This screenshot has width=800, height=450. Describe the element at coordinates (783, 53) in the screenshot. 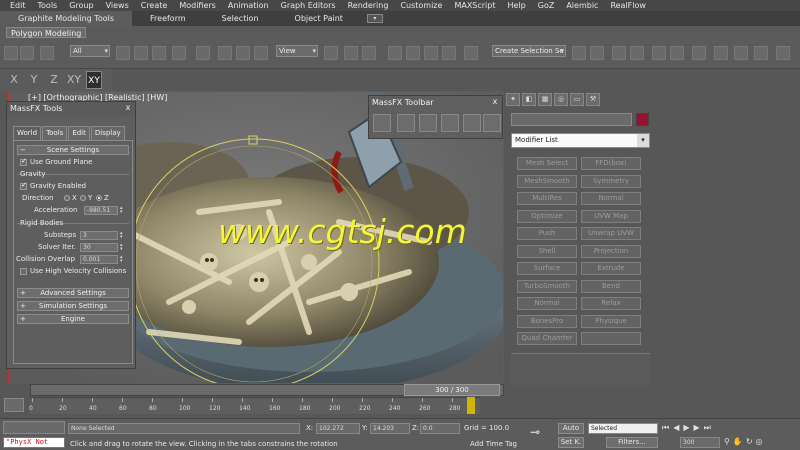

I see `render-production-icon` at that location.